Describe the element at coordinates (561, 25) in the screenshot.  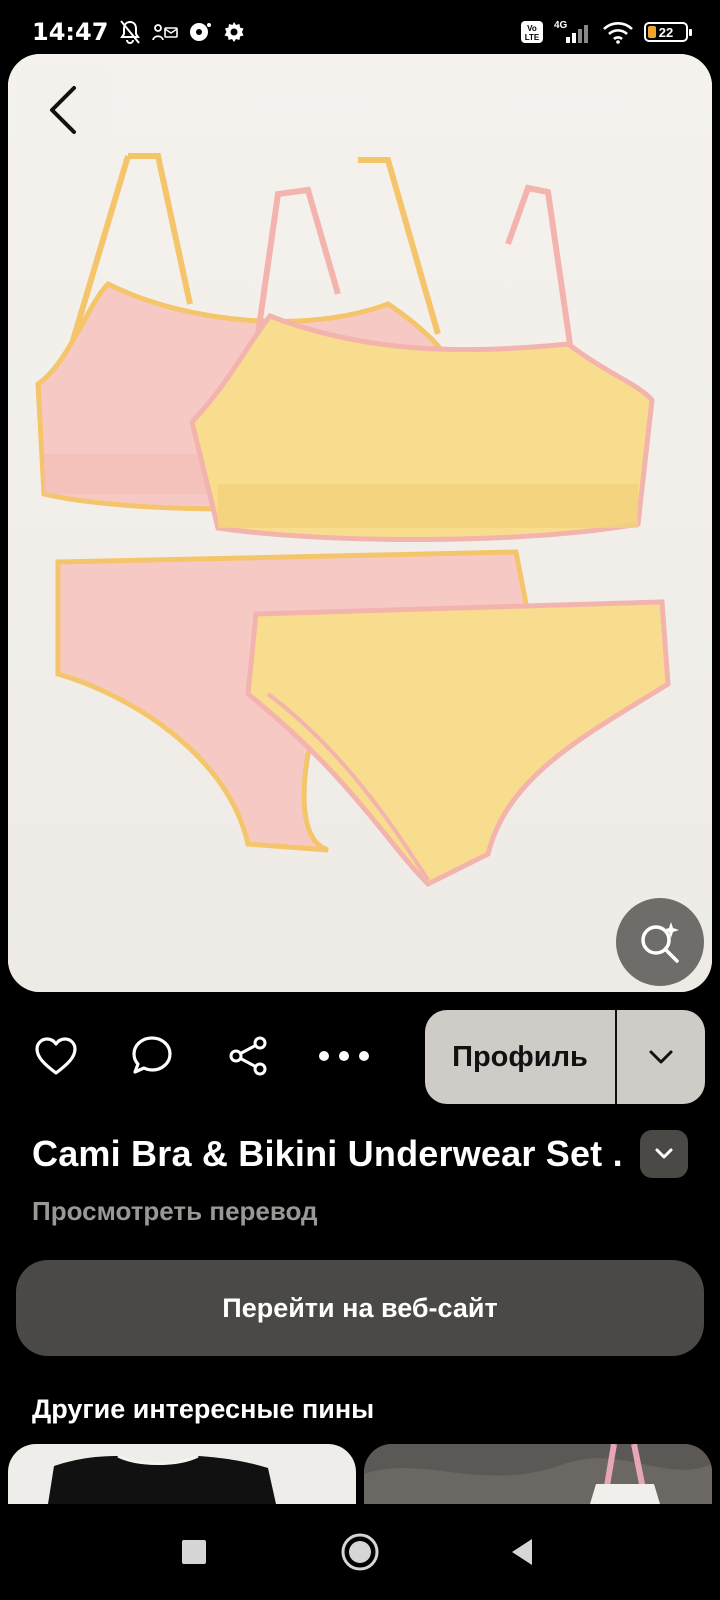
I see `svg-text: 4G` at that location.